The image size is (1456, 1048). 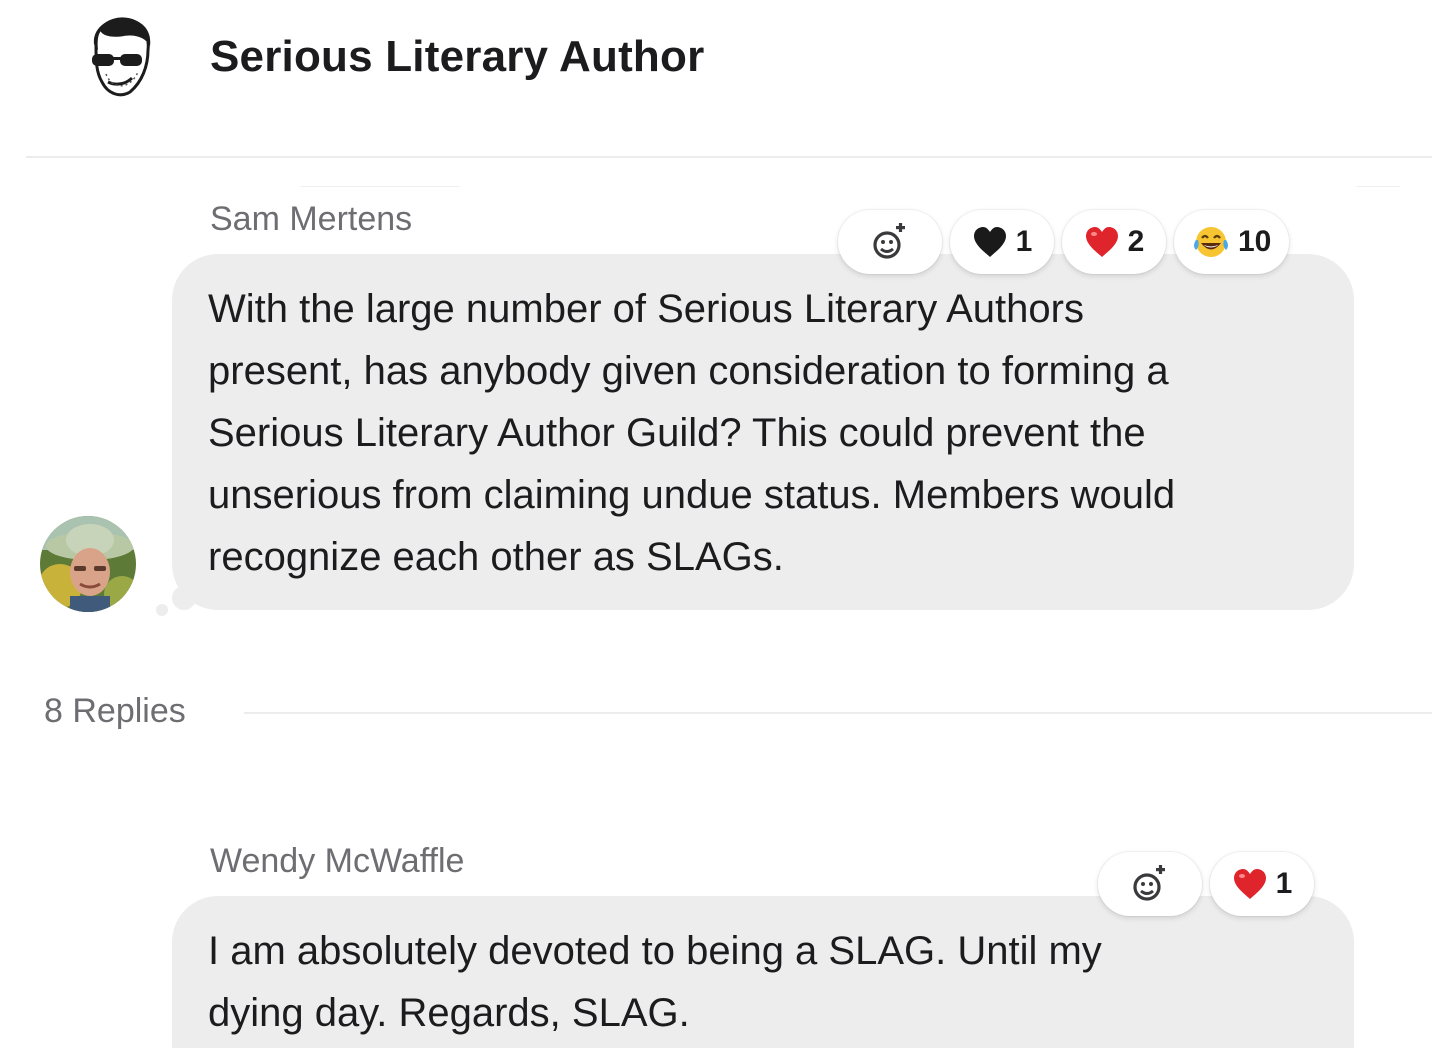 What do you see at coordinates (1206, 884) in the screenshot?
I see `reply-reactions: 1` at bounding box center [1206, 884].